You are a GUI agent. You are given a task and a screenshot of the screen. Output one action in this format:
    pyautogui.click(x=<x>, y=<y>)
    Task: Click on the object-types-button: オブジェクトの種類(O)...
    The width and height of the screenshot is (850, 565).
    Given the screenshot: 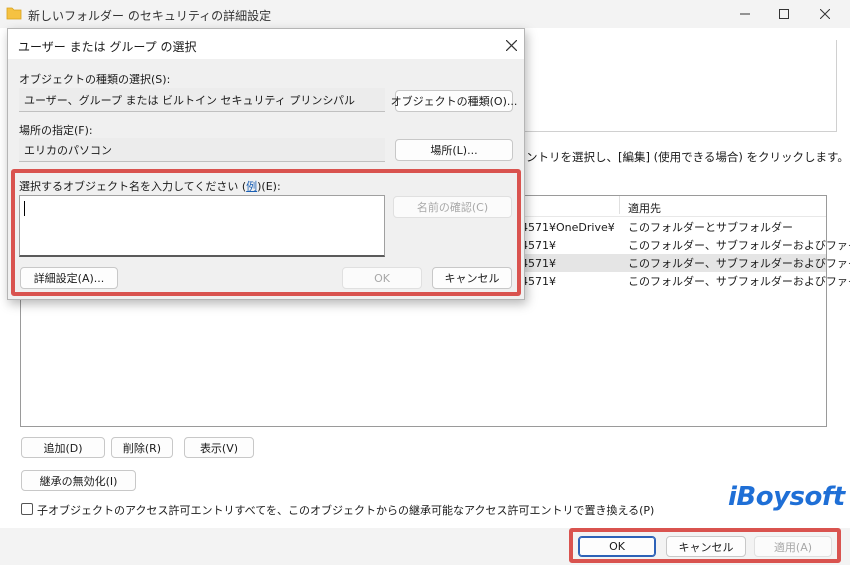 What is the action you would take?
    pyautogui.click(x=454, y=101)
    